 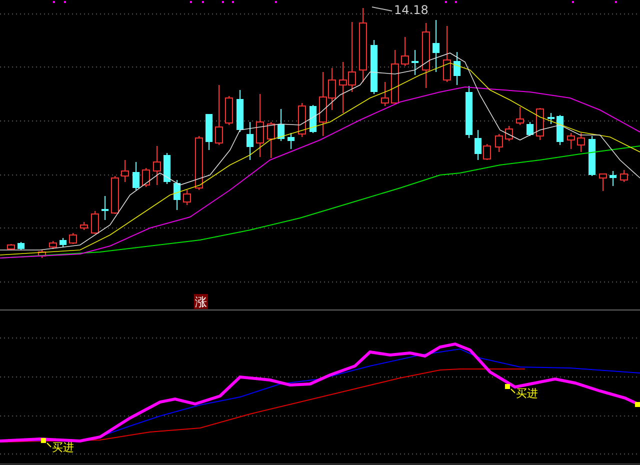 What do you see at coordinates (411, 10) in the screenshot?
I see `high-price-label: 14.18` at bounding box center [411, 10].